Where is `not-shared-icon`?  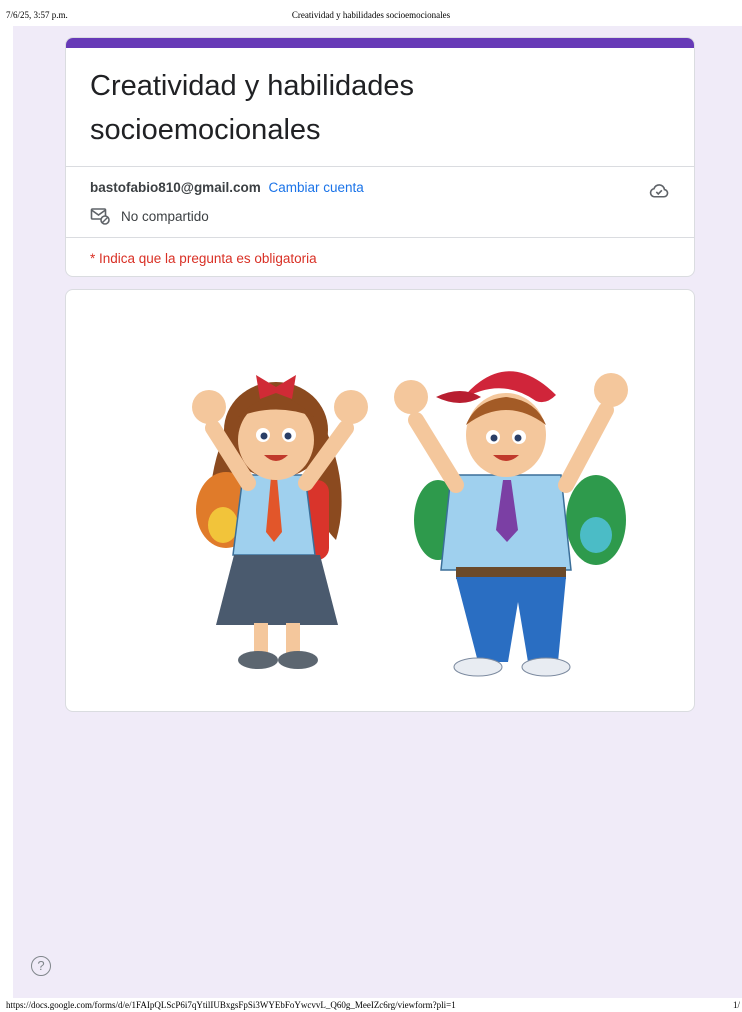
not-shared-icon is located at coordinates (100, 216).